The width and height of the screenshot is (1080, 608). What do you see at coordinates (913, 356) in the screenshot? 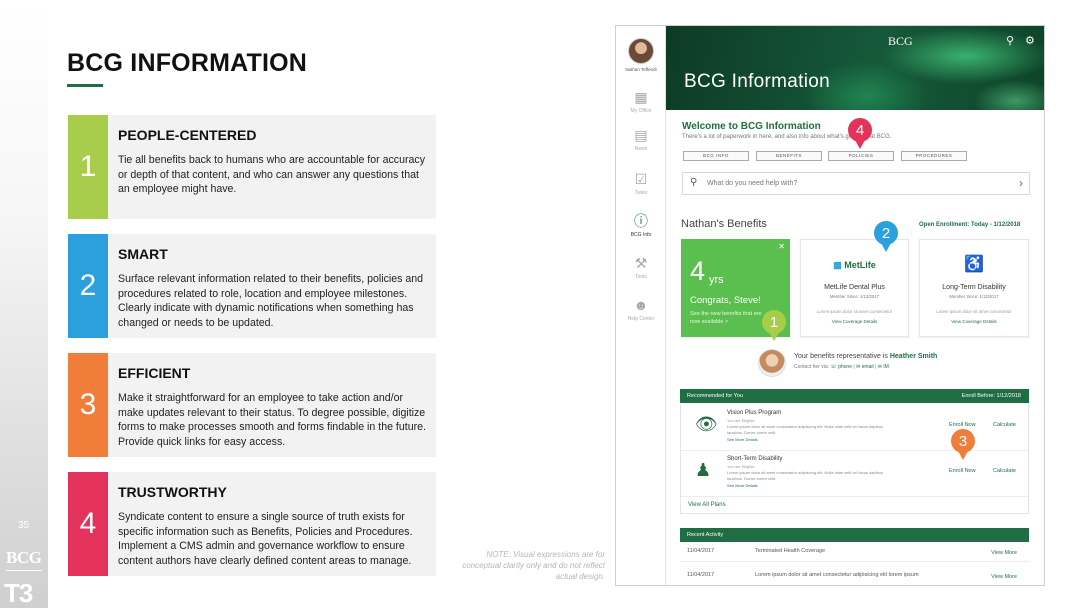
I see `representative-name: Heather Smith` at bounding box center [913, 356].